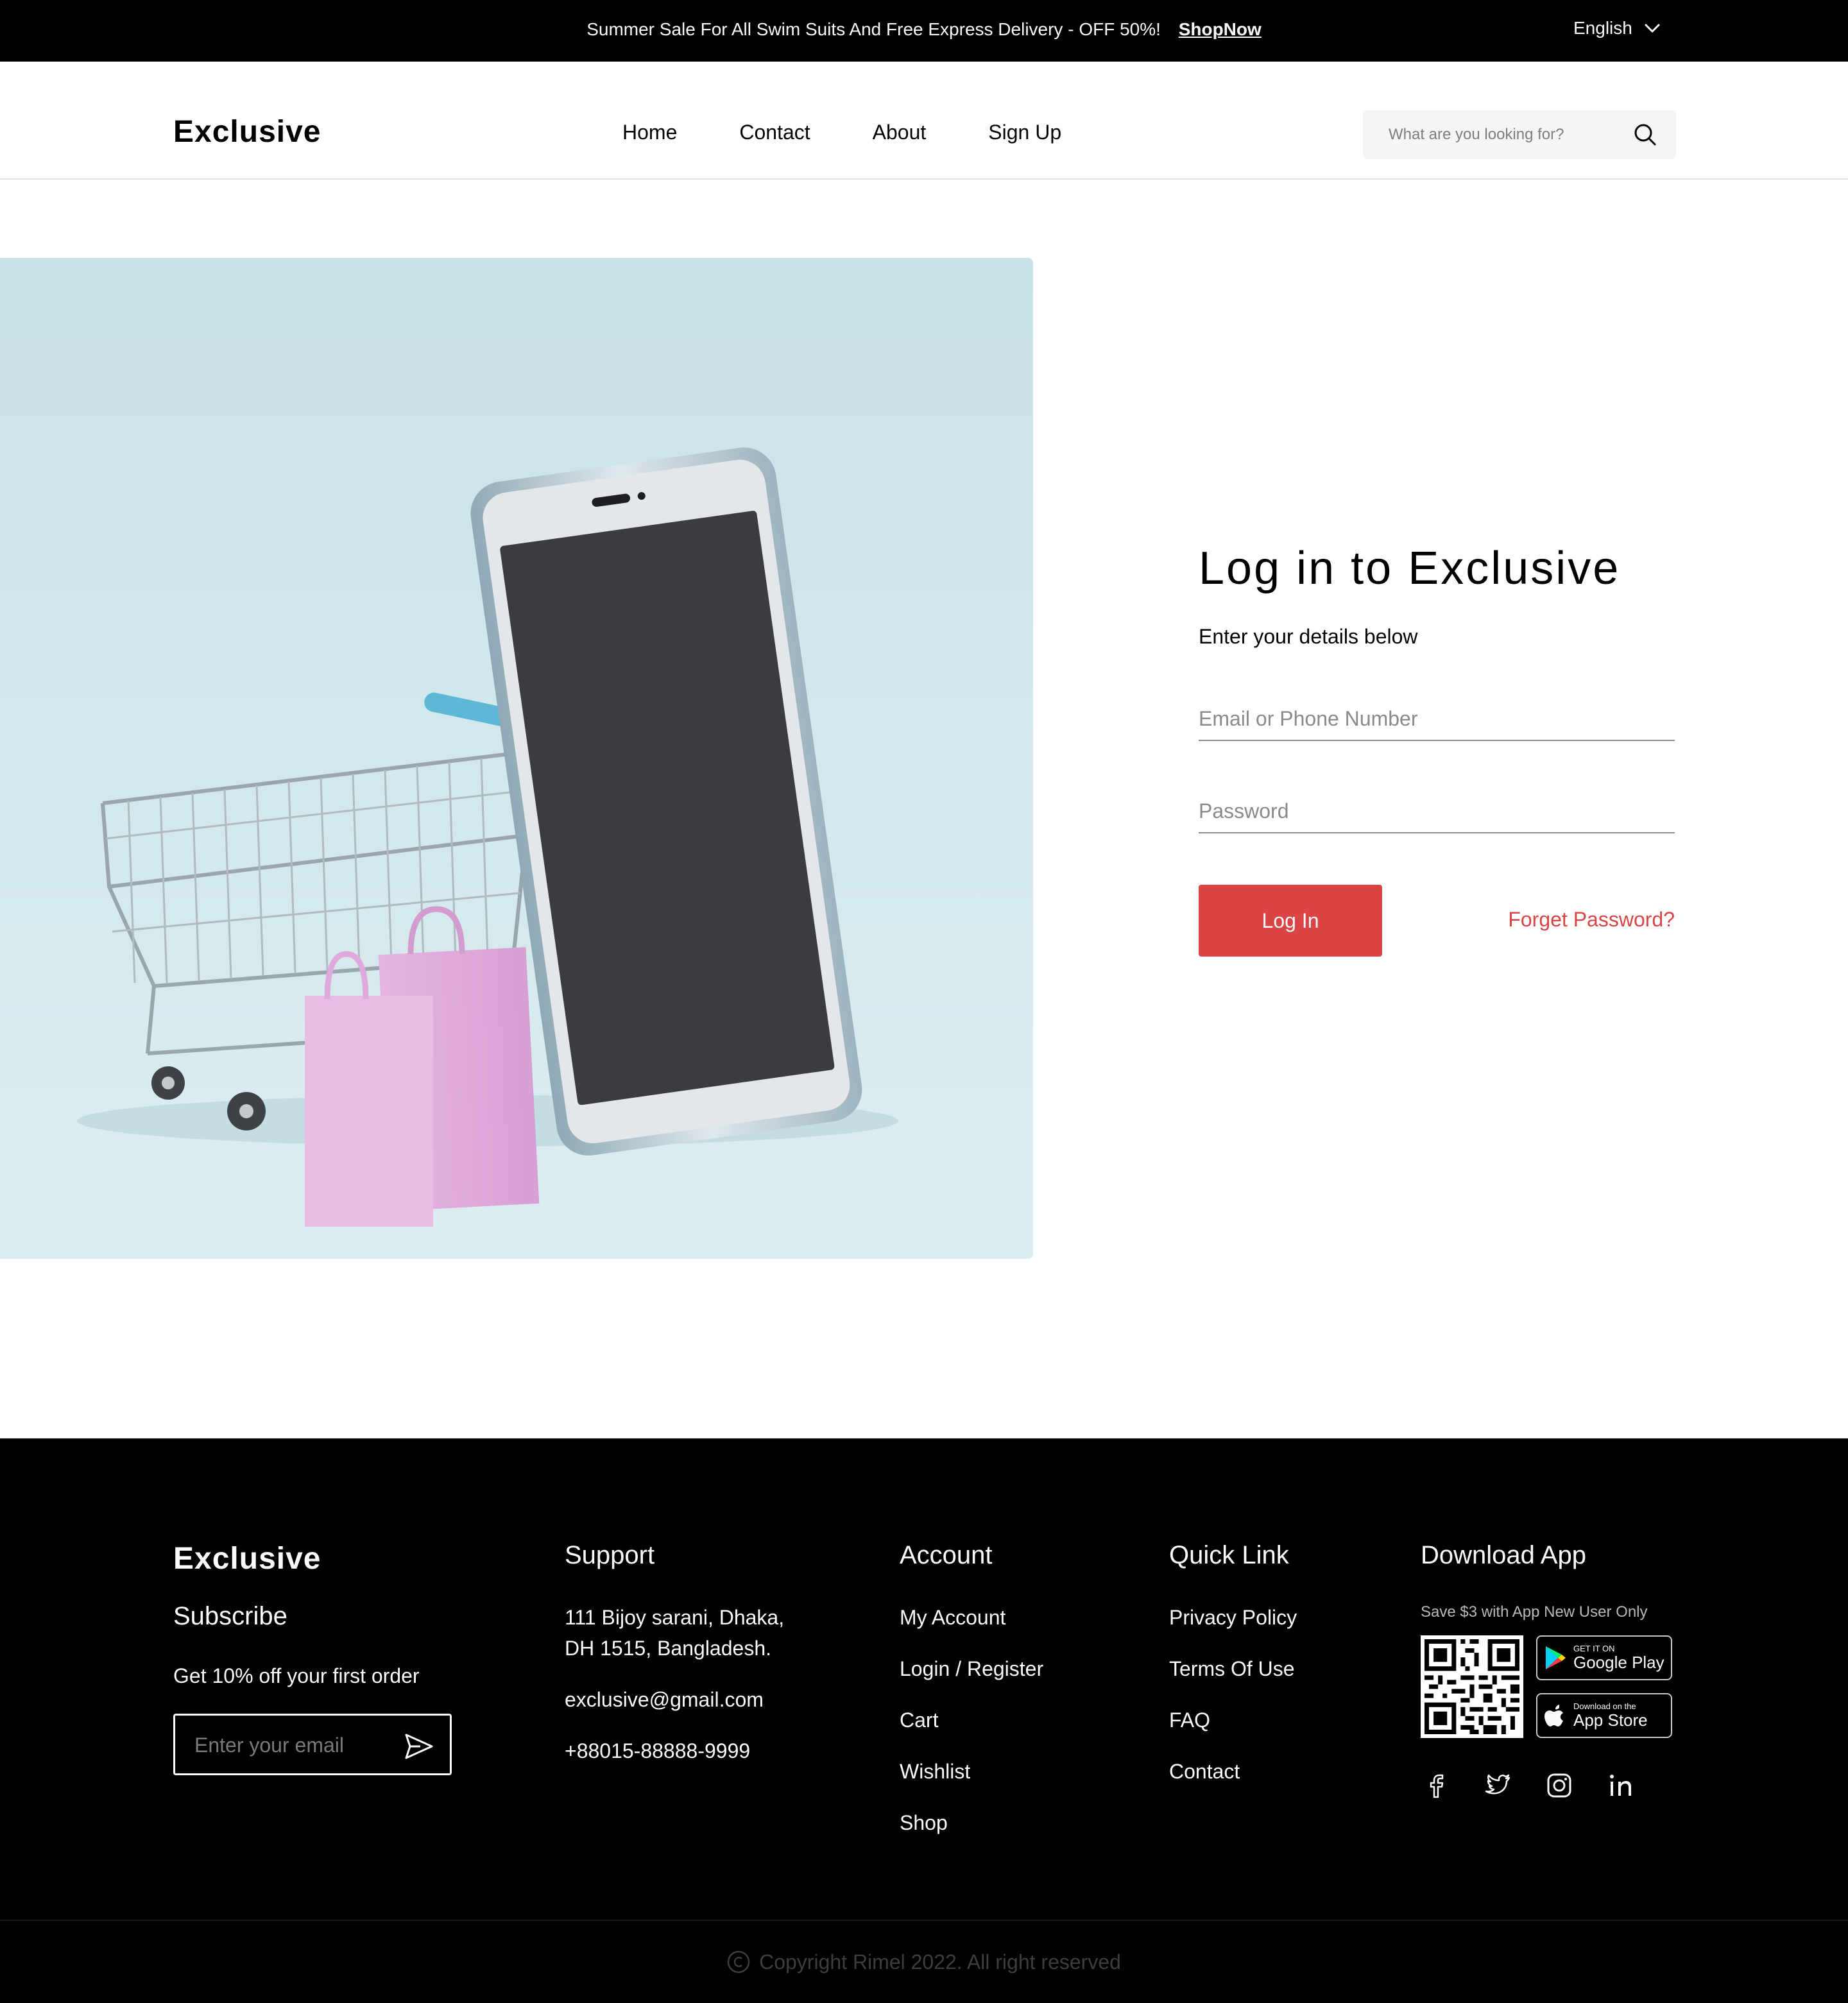 The width and height of the screenshot is (1848, 2003). What do you see at coordinates (972, 1617) in the screenshot?
I see `link-my-account: My Account` at bounding box center [972, 1617].